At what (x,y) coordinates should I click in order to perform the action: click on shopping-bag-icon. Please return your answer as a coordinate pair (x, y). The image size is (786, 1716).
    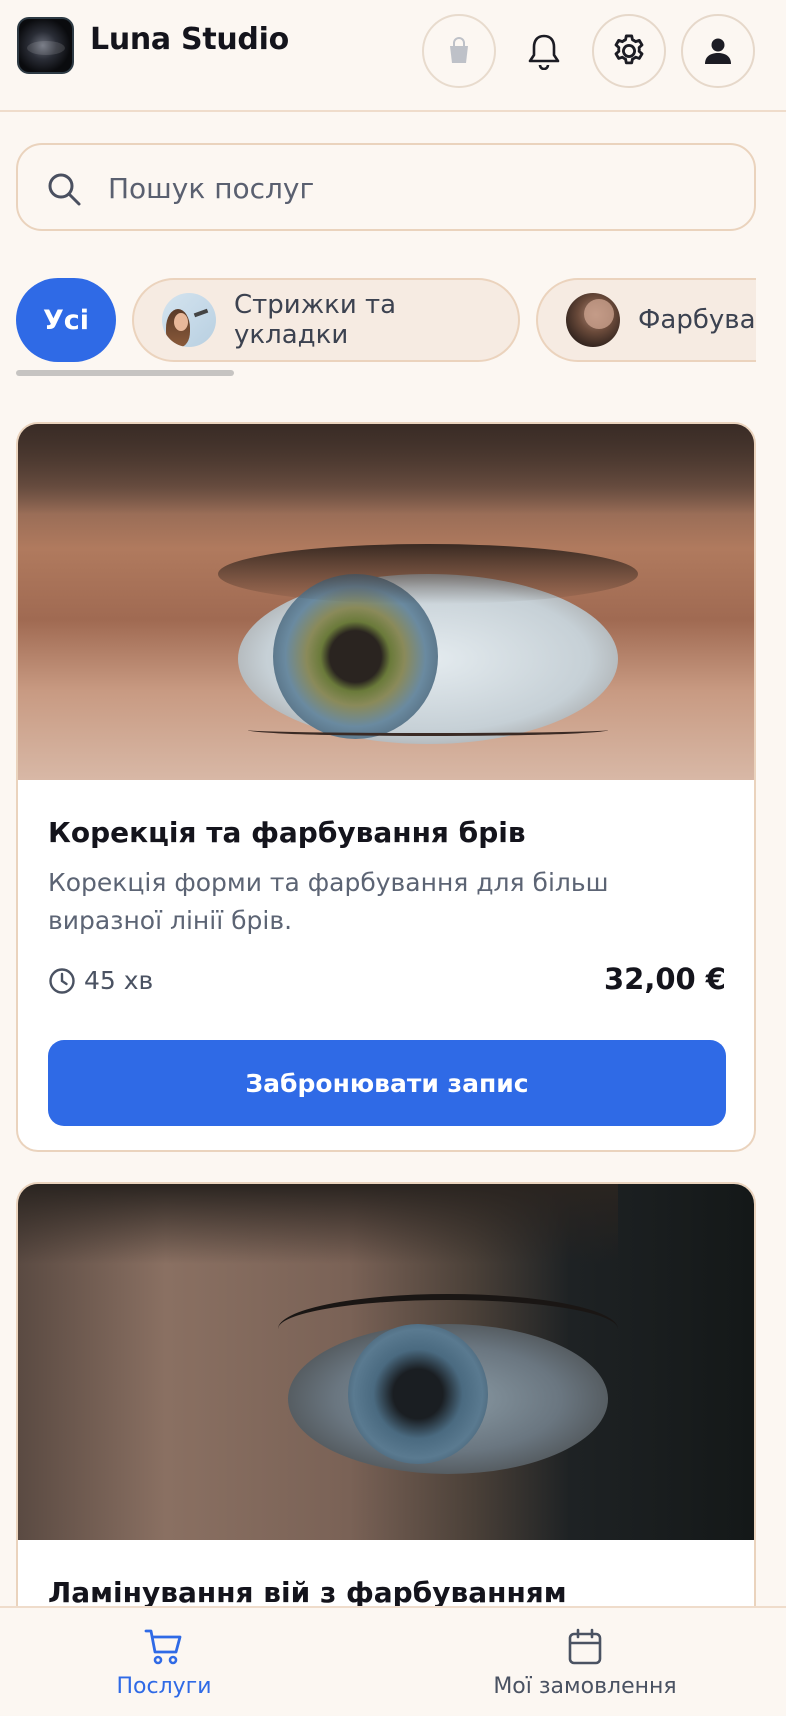
    Looking at the image, I should click on (459, 50).